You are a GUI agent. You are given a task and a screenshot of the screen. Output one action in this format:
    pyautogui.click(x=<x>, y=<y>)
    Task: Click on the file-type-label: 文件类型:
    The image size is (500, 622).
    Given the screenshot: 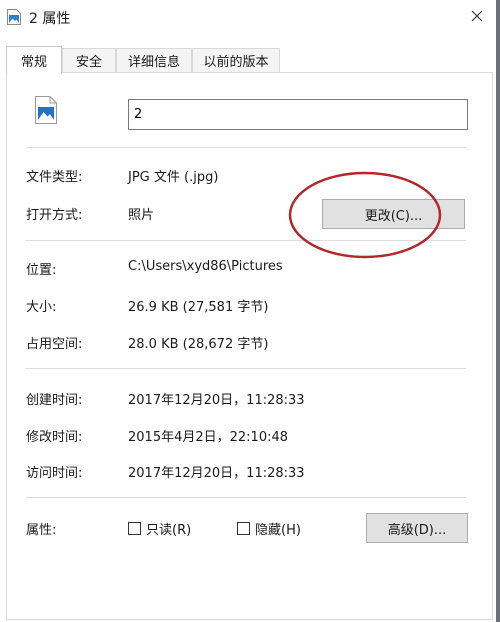 What is the action you would take?
    pyautogui.click(x=54, y=177)
    